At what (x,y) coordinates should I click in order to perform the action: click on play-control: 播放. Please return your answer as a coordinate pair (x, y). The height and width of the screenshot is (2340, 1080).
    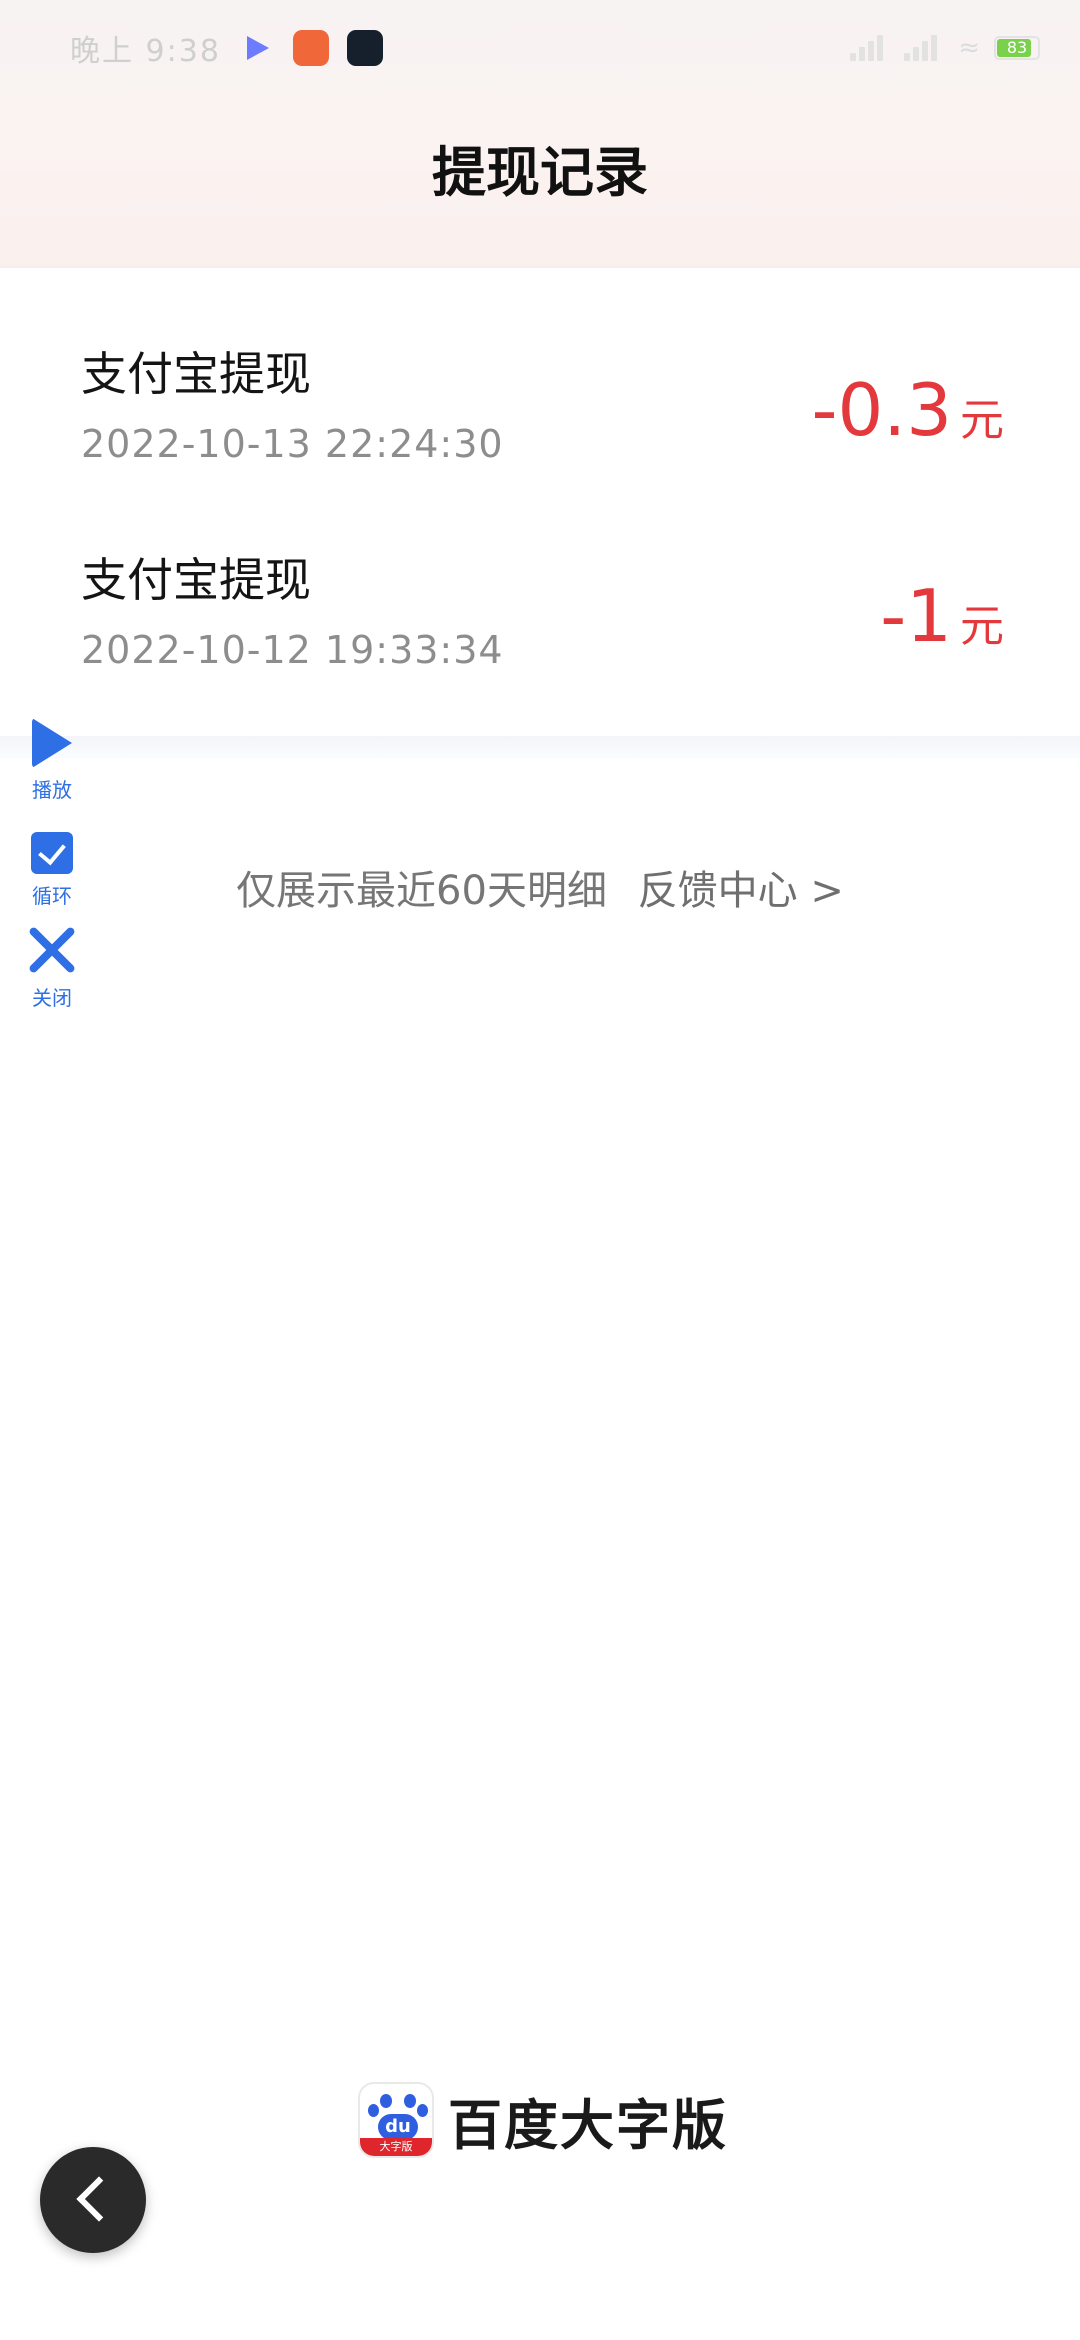
    Looking at the image, I should click on (52, 760).